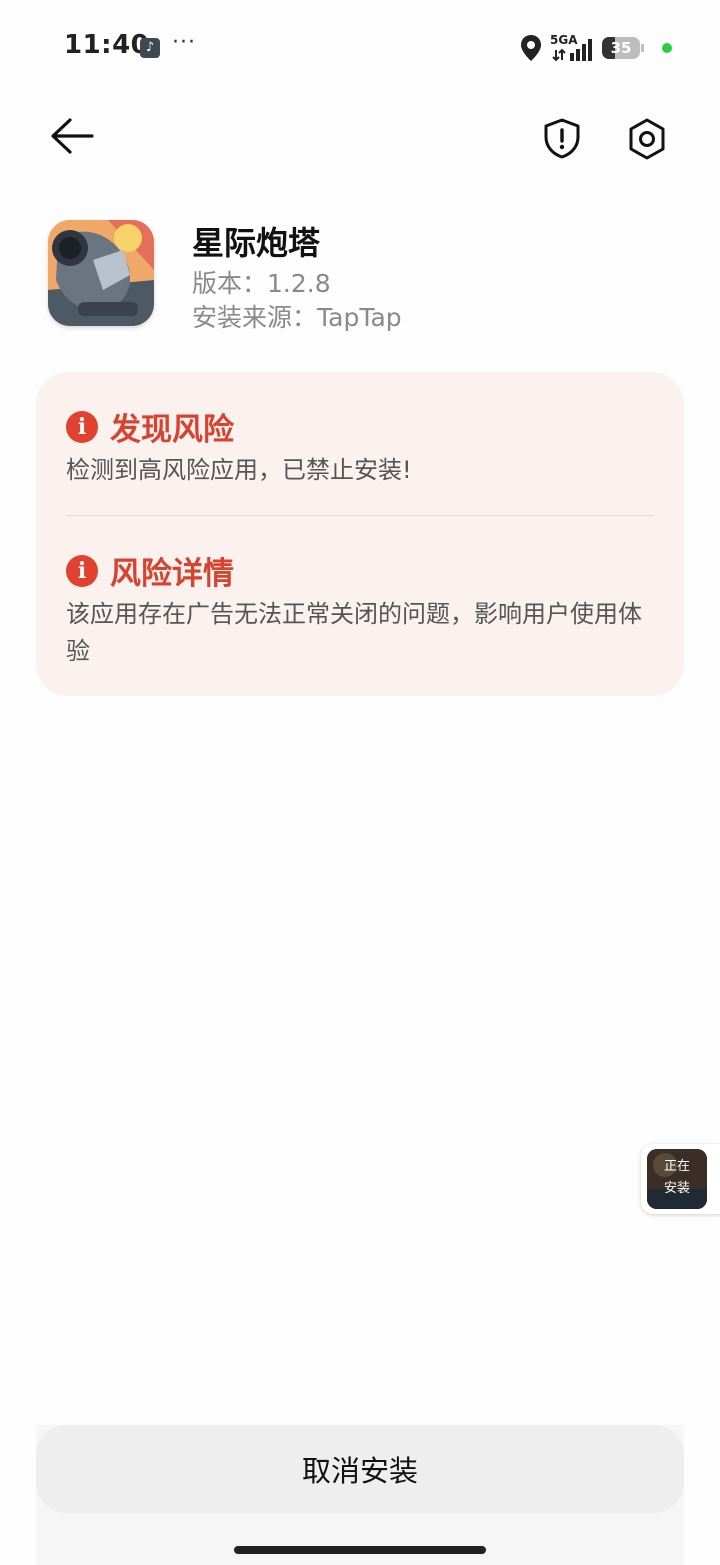  Describe the element at coordinates (101, 273) in the screenshot. I see `app-icon` at that location.